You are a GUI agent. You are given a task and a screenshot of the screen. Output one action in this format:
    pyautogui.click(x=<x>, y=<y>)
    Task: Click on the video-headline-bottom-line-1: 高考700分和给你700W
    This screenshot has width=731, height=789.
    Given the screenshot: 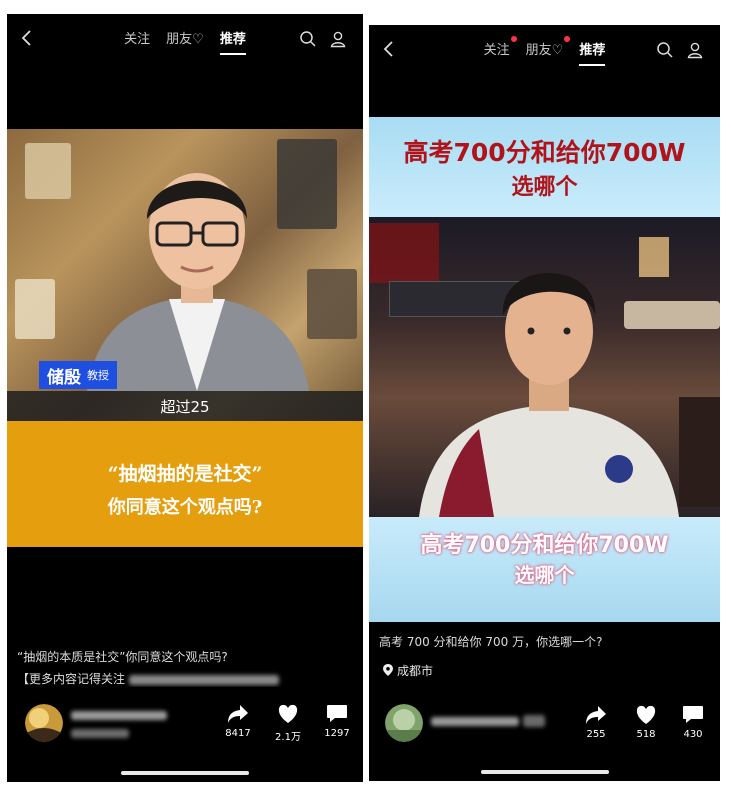 What is the action you would take?
    pyautogui.click(x=544, y=545)
    